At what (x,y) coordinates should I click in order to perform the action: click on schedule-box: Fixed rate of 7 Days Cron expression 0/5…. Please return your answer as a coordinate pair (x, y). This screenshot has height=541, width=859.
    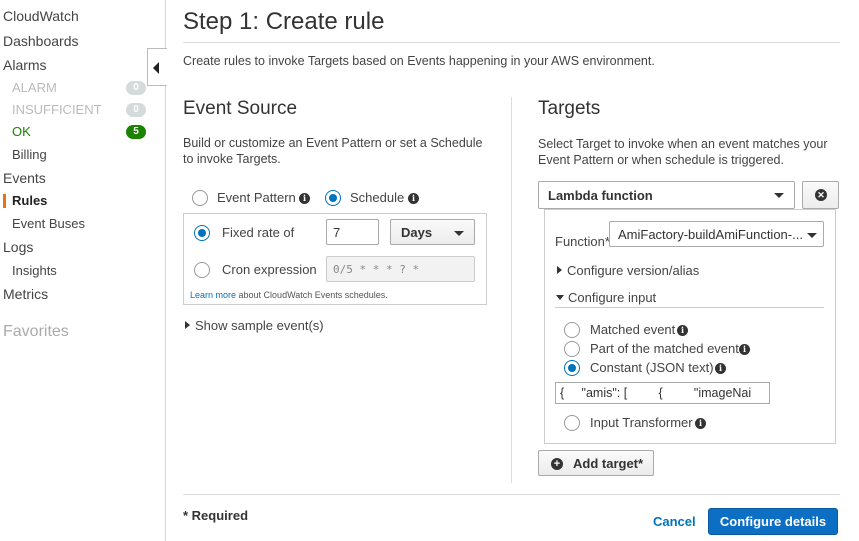
    Looking at the image, I should click on (335, 259).